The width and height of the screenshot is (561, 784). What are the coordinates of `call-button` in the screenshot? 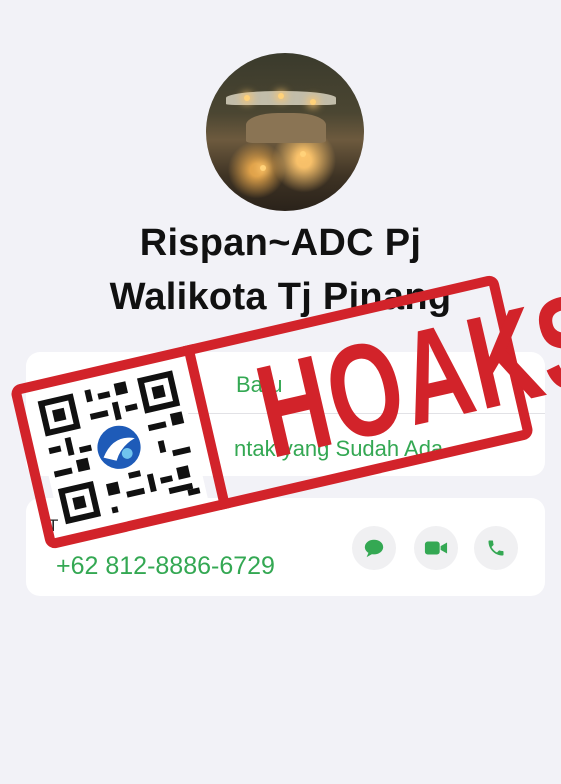 It's located at (496, 548).